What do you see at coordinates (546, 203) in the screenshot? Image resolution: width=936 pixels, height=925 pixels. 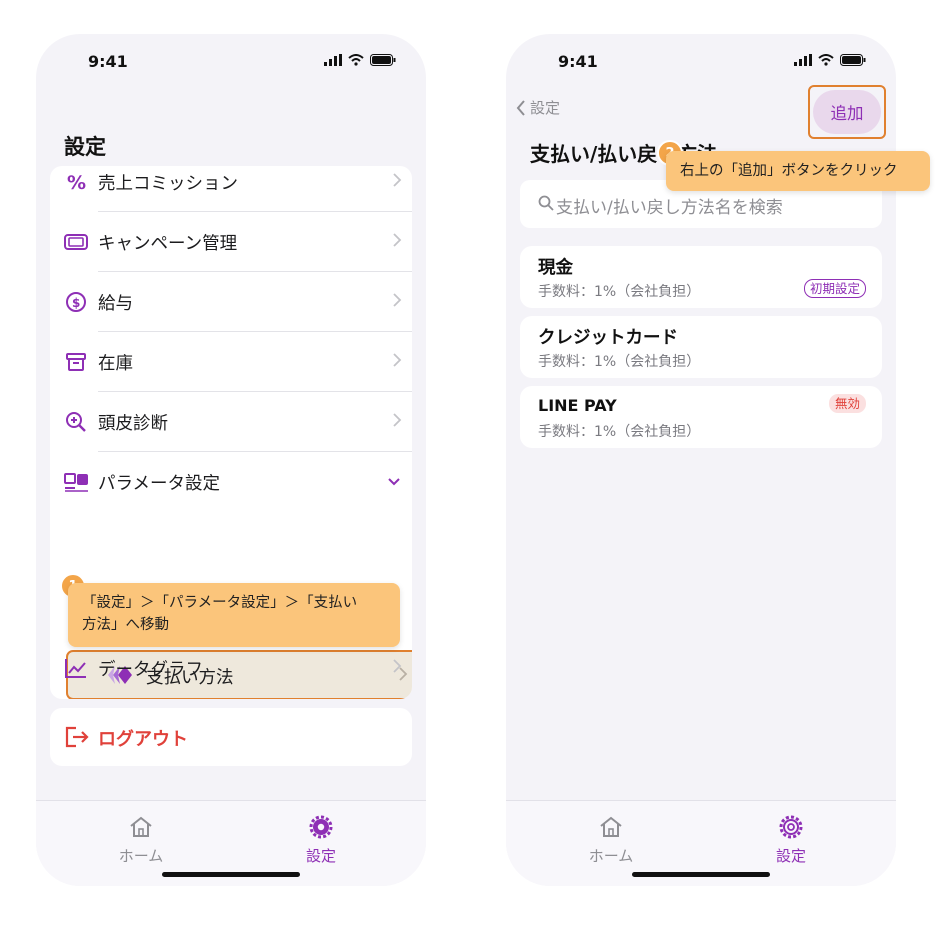 I see `search-icon` at bounding box center [546, 203].